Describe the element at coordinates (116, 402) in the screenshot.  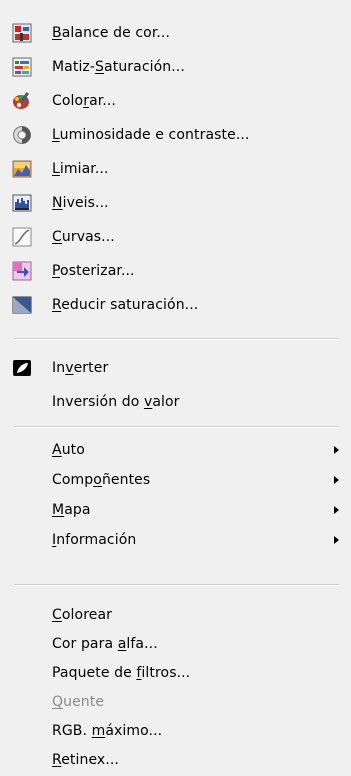
I see `menu-item-label: Inversión do valor` at that location.